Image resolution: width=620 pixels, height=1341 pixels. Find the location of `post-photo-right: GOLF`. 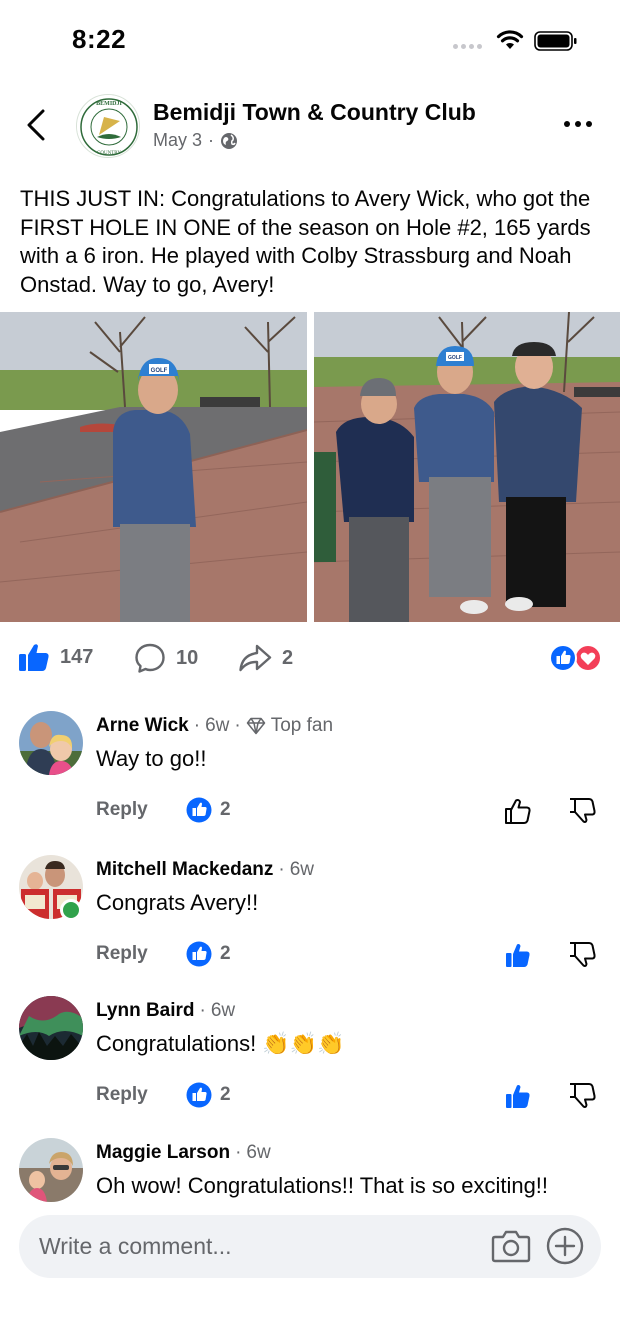

post-photo-right: GOLF is located at coordinates (467, 467).